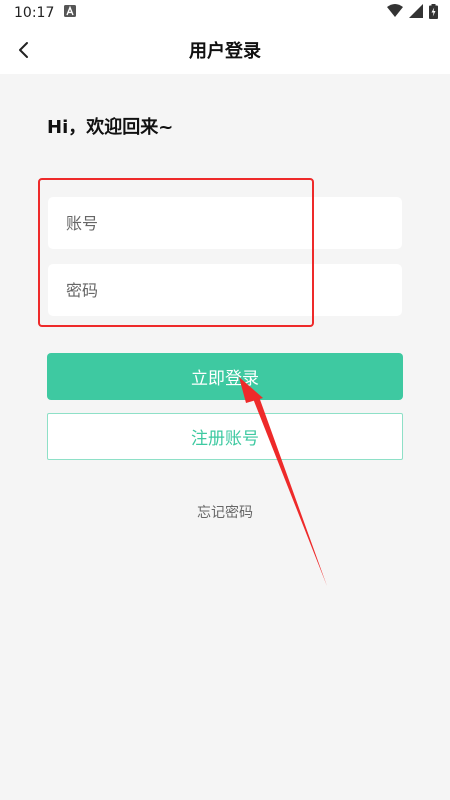 This screenshot has width=450, height=800. What do you see at coordinates (395, 13) in the screenshot?
I see `wifi-icon` at bounding box center [395, 13].